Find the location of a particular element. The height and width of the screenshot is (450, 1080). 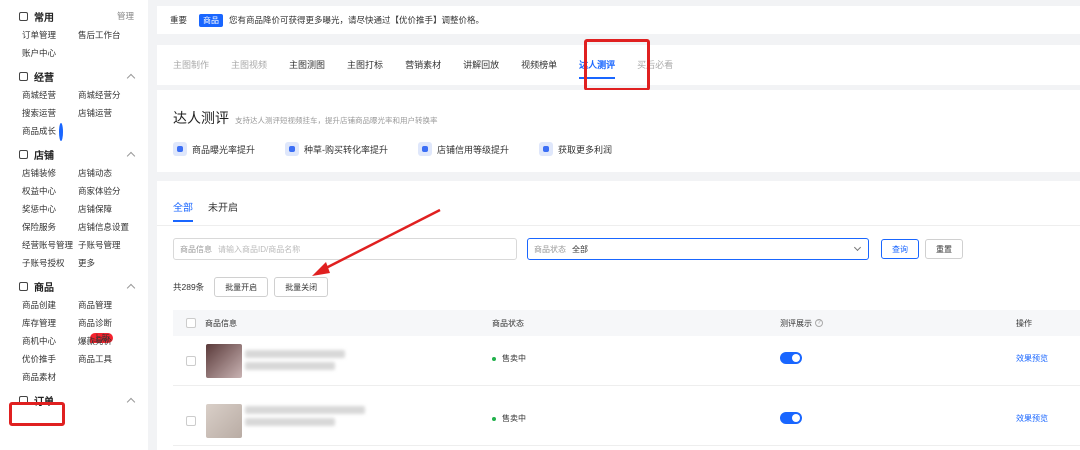

select-all-checkbox is located at coordinates (191, 323).